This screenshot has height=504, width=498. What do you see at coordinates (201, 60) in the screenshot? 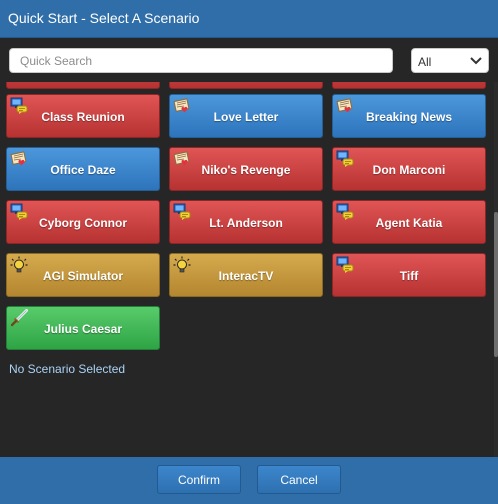
I see `quick-search-input` at bounding box center [201, 60].